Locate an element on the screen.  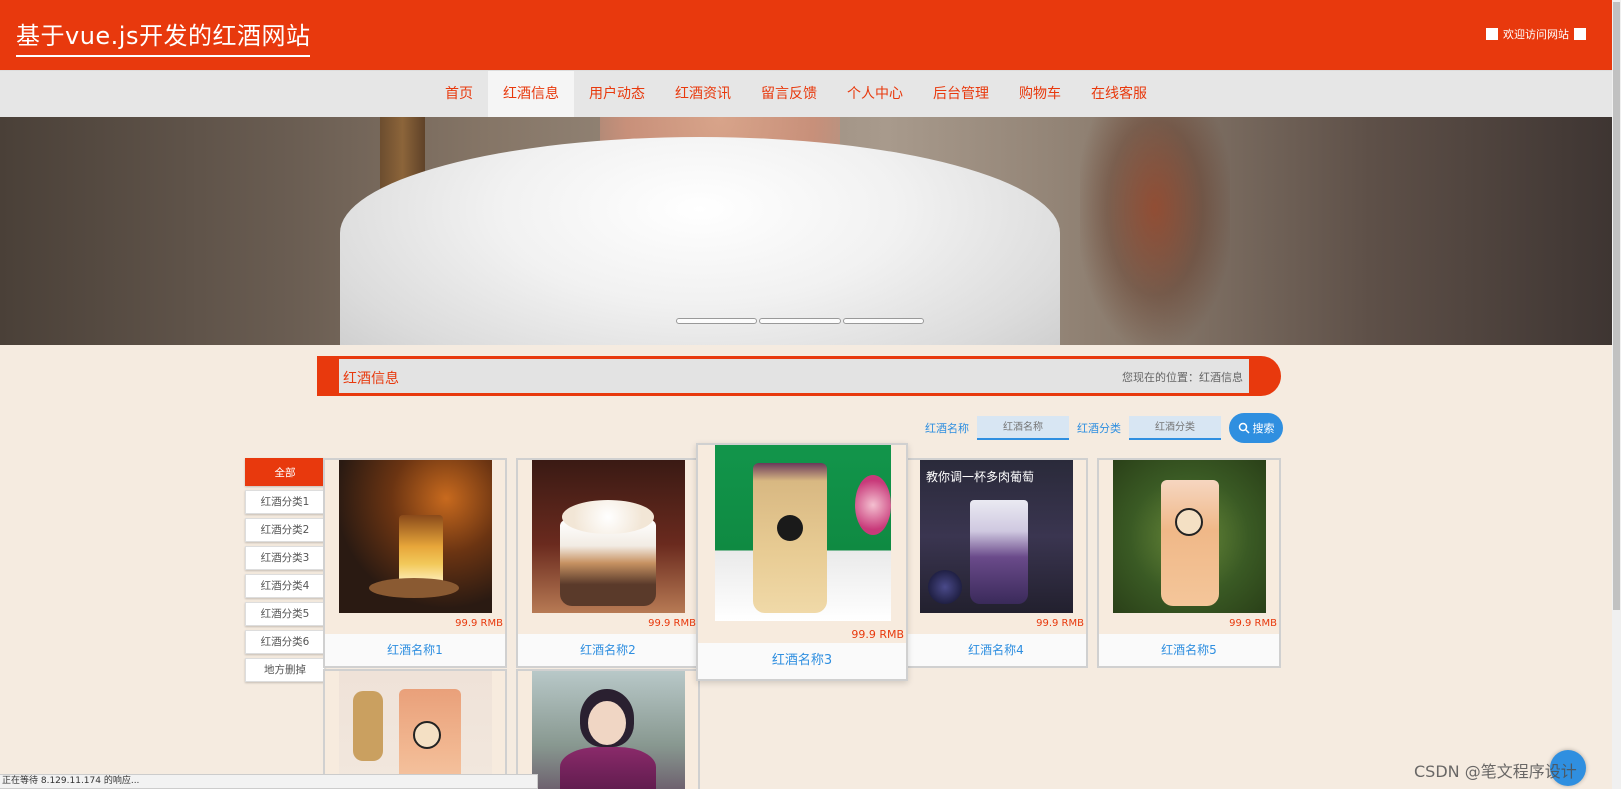
product-card: 99.9 RMB 红酒名称2 is located at coordinates (608, 563).